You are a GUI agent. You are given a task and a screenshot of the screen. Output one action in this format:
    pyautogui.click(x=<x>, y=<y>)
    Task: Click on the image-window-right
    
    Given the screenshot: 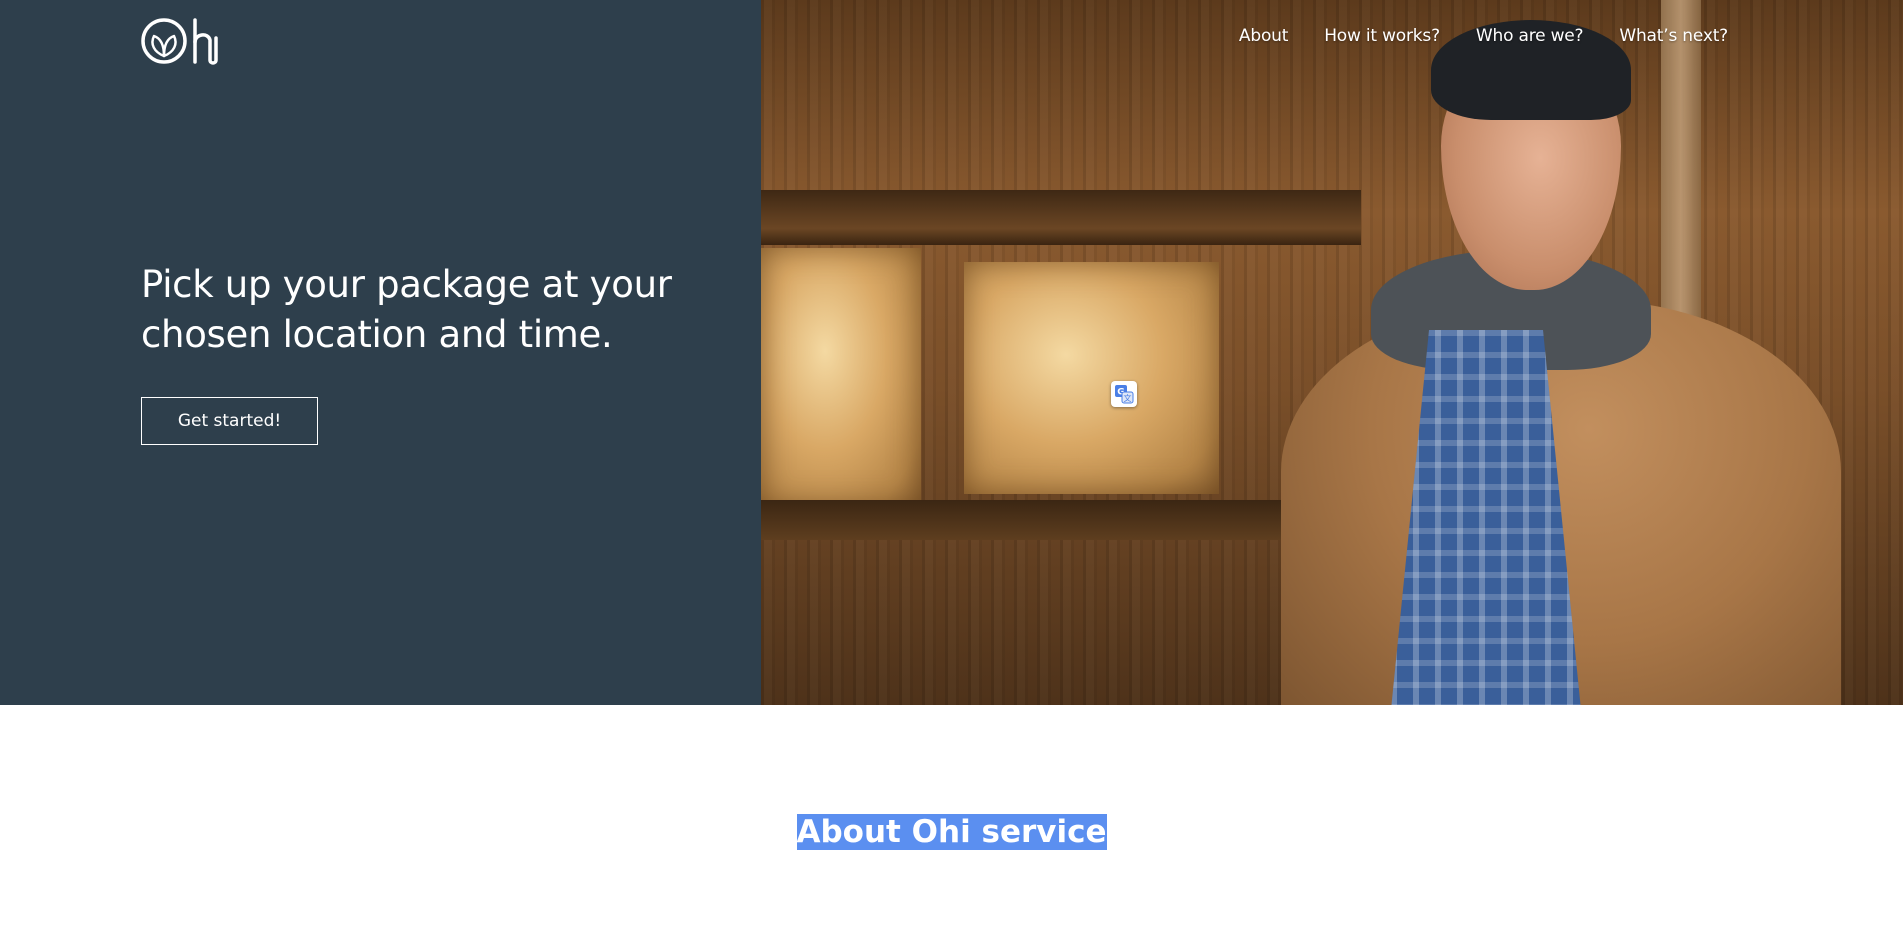 What is the action you would take?
    pyautogui.click(x=1091, y=378)
    